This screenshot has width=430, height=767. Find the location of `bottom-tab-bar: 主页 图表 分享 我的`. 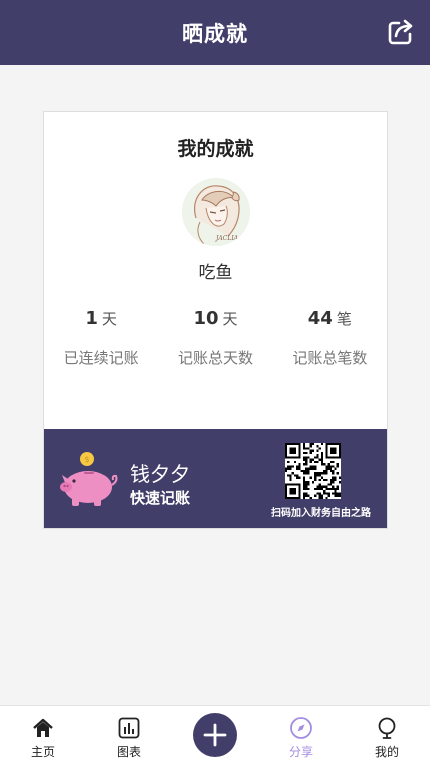

bottom-tab-bar: 主页 图表 分享 我的 is located at coordinates (215, 736).